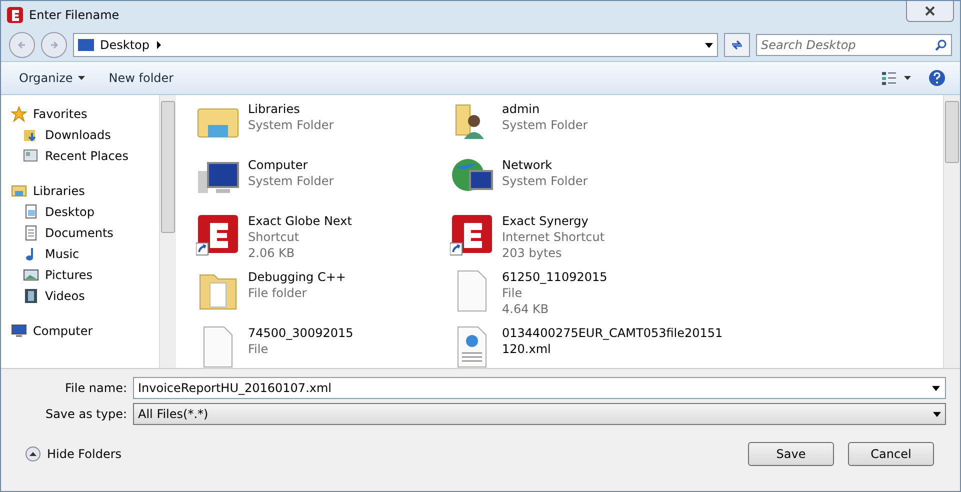  I want to click on file-item: 0134400275EUR_CAMT053file20151120.xml, so click(696, 346).